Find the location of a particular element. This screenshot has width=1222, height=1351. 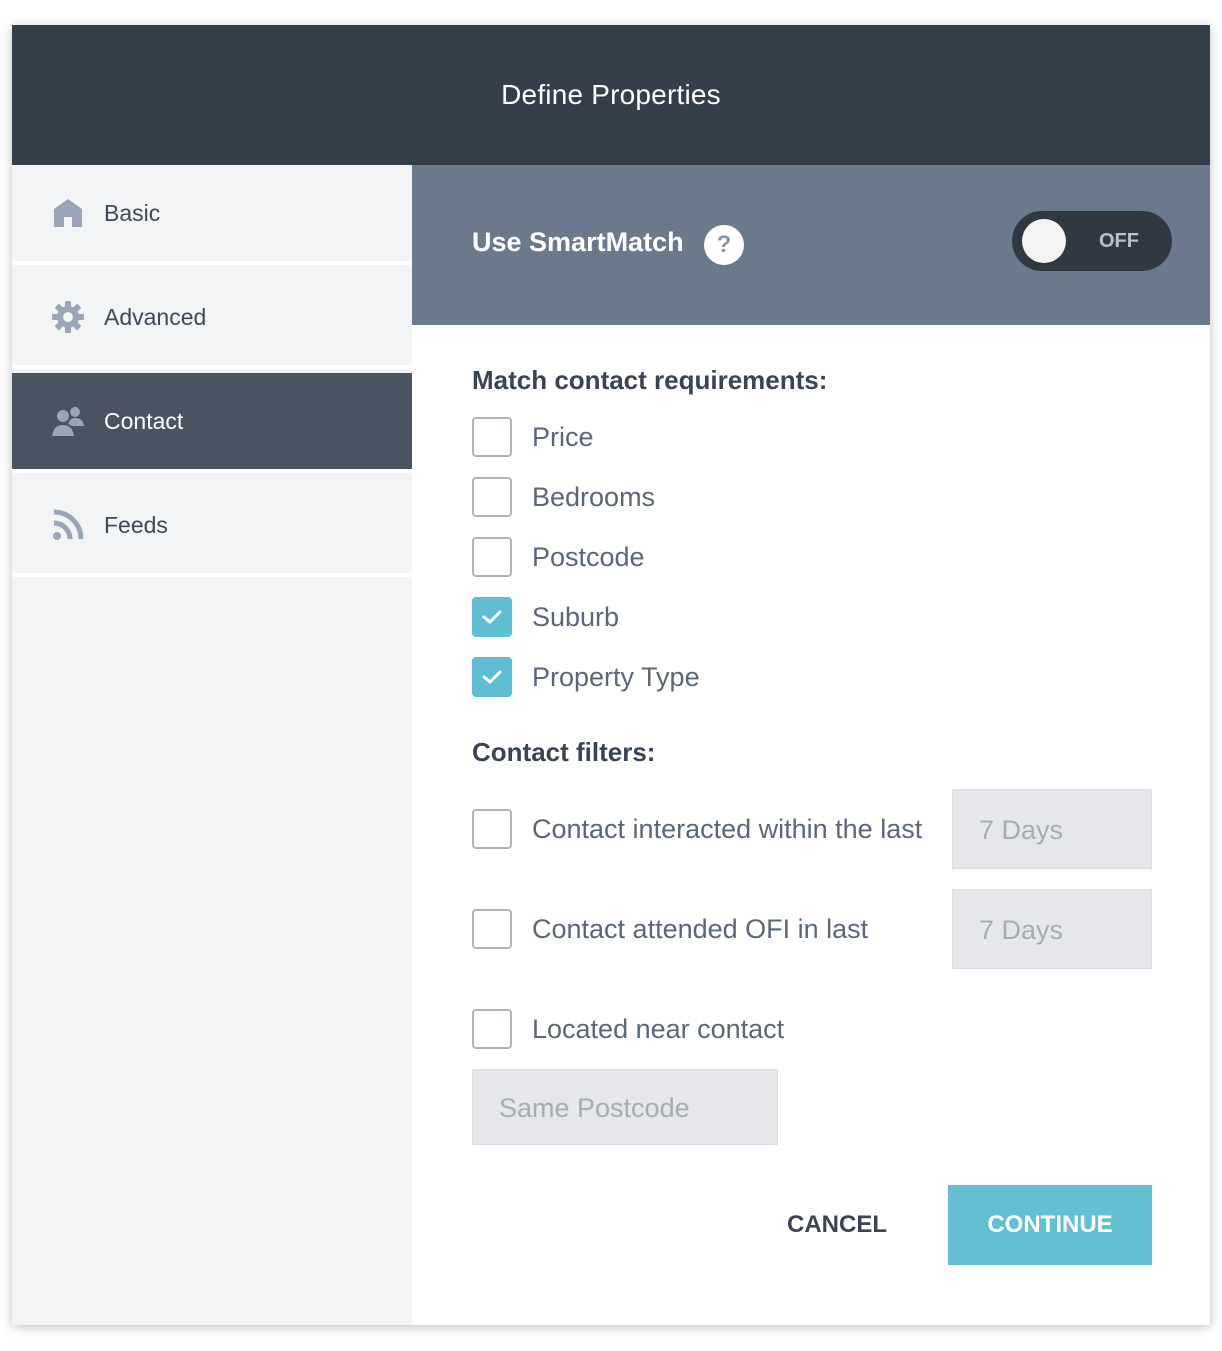

gear-icon is located at coordinates (68, 317).